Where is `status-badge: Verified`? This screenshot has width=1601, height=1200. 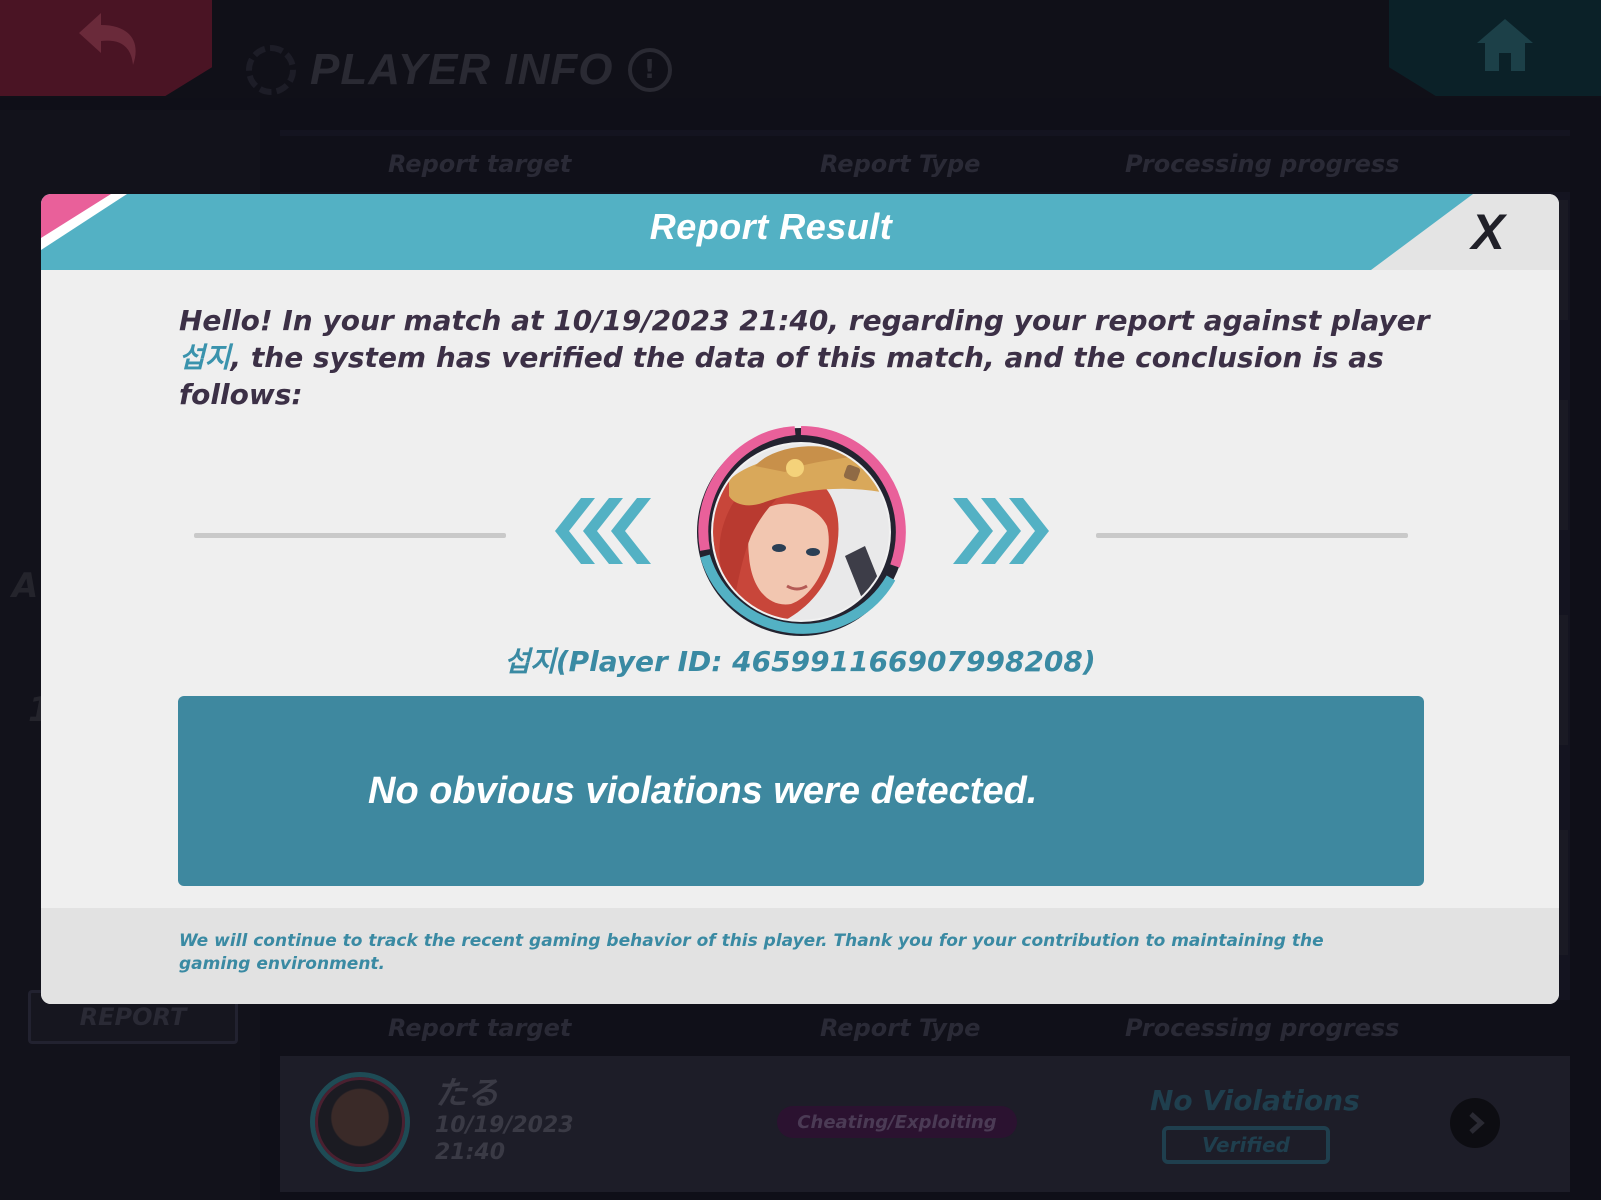
status-badge: Verified is located at coordinates (1246, 1145).